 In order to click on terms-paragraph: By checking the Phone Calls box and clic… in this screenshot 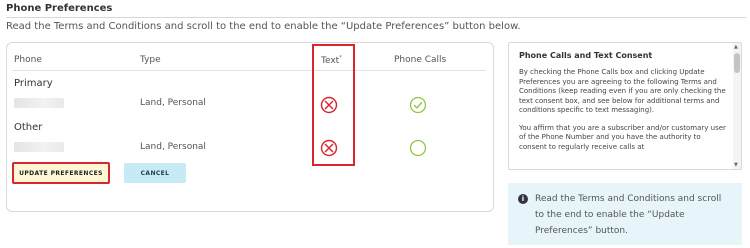, I will do `click(622, 91)`.